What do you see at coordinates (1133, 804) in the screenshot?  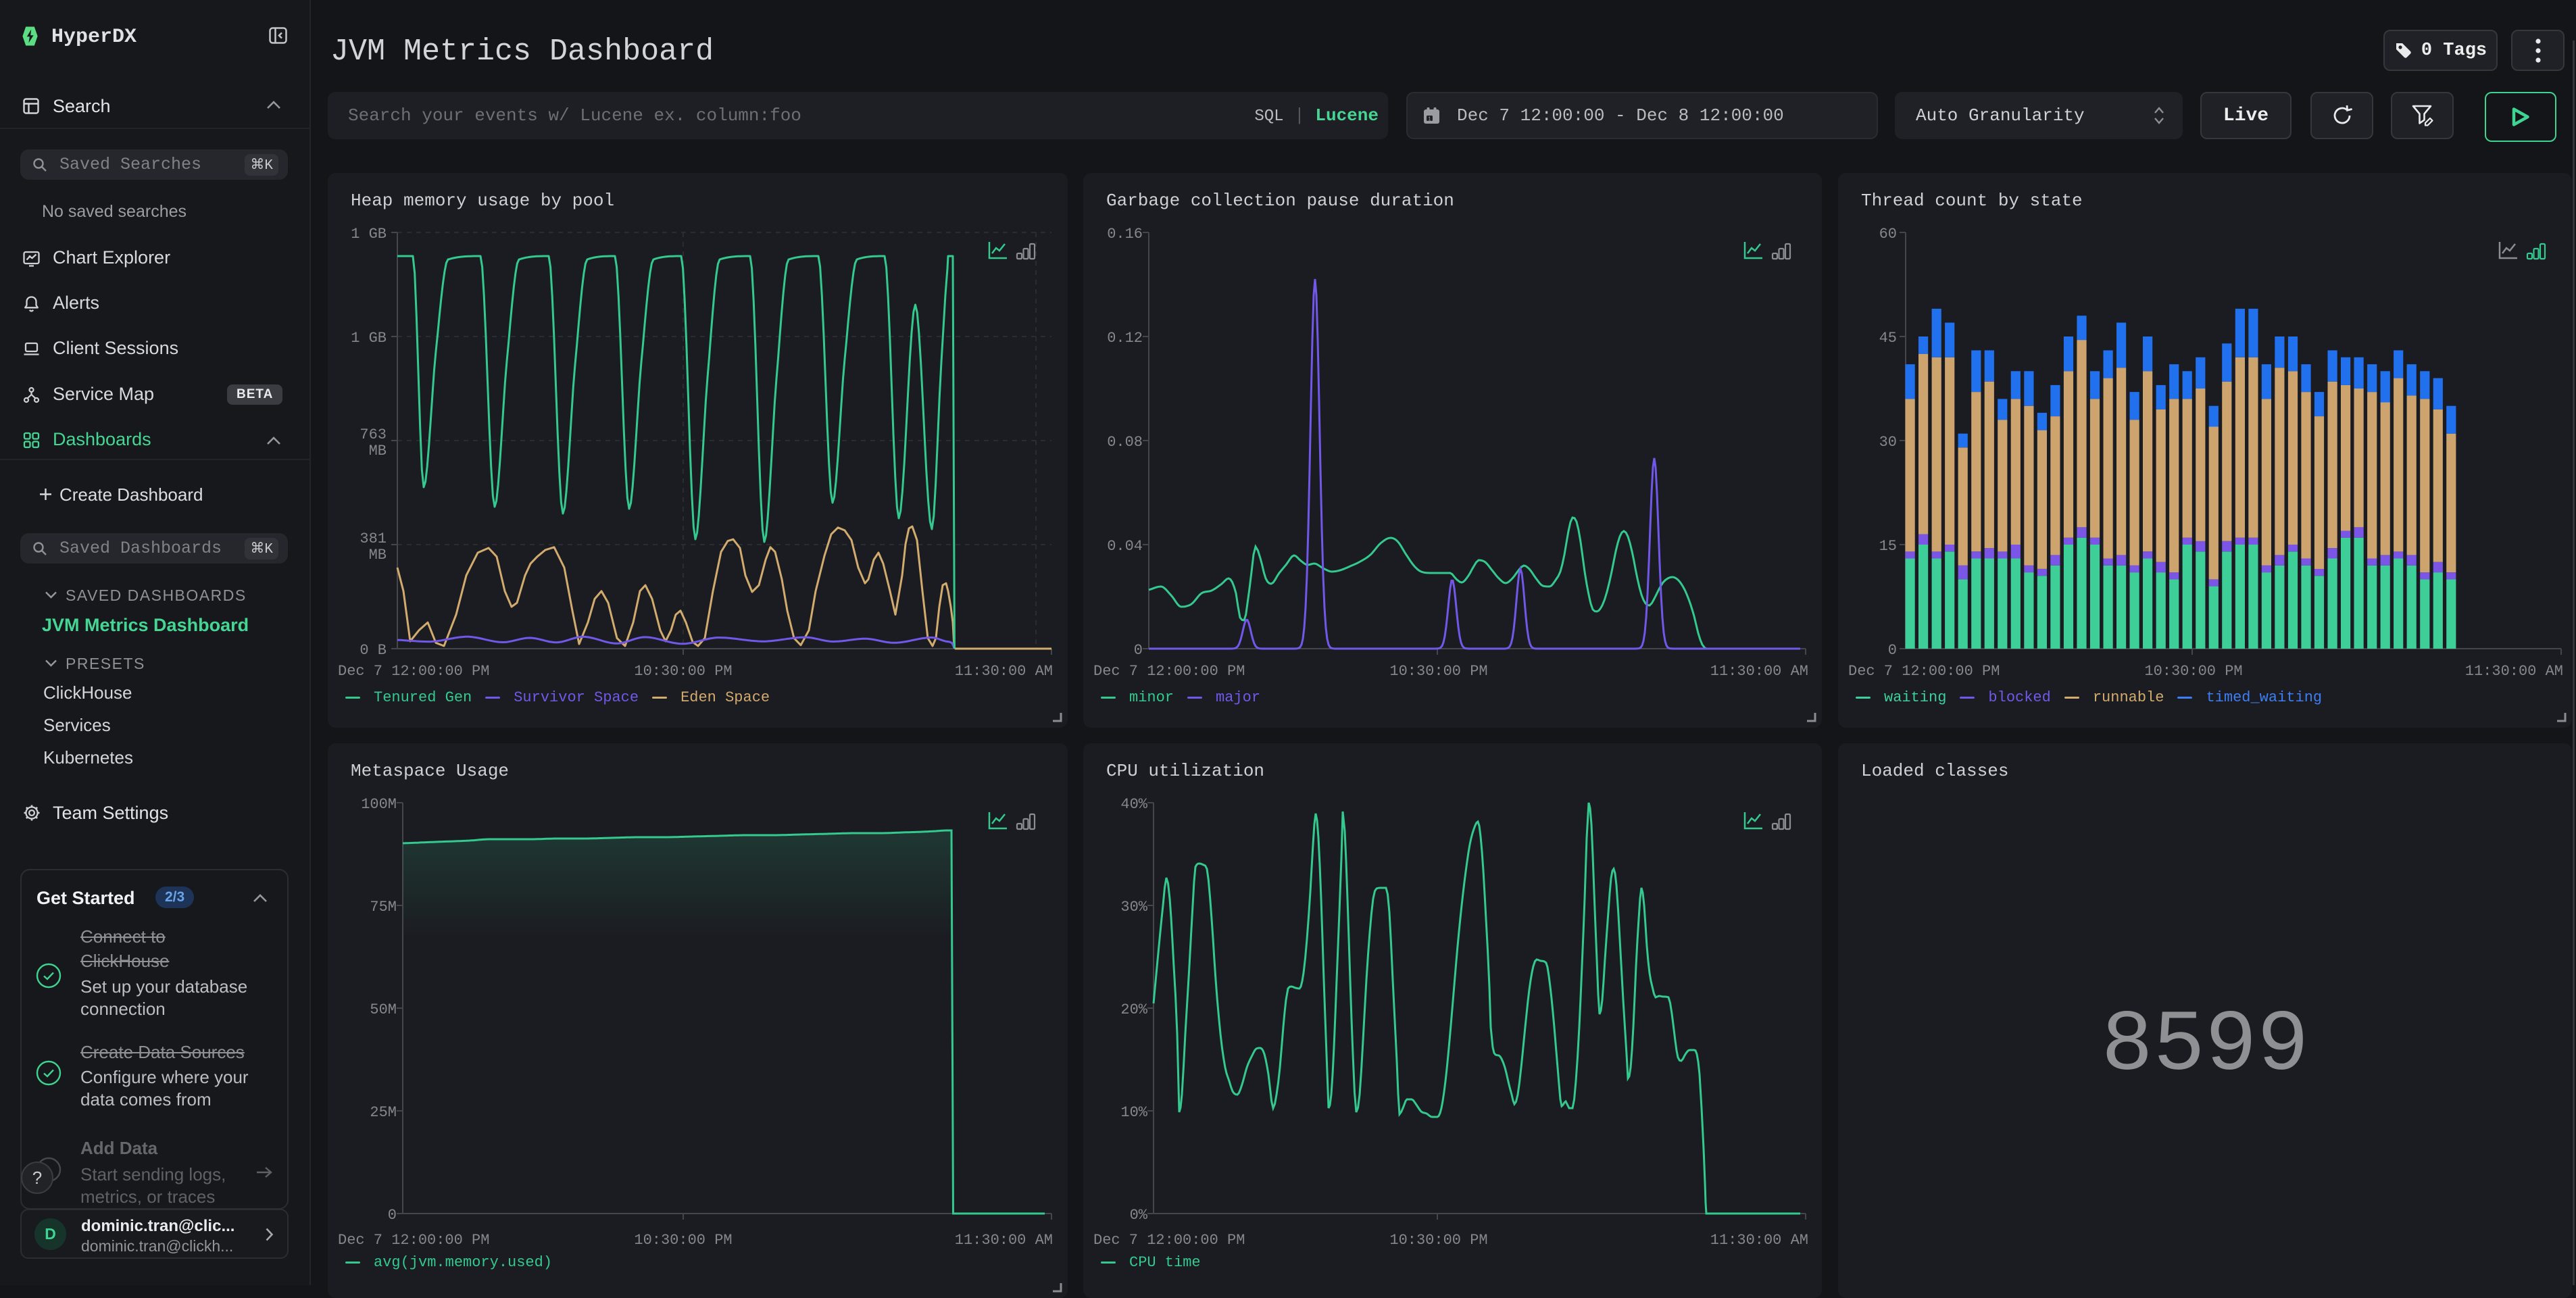 I see `svg-text: 40%` at bounding box center [1133, 804].